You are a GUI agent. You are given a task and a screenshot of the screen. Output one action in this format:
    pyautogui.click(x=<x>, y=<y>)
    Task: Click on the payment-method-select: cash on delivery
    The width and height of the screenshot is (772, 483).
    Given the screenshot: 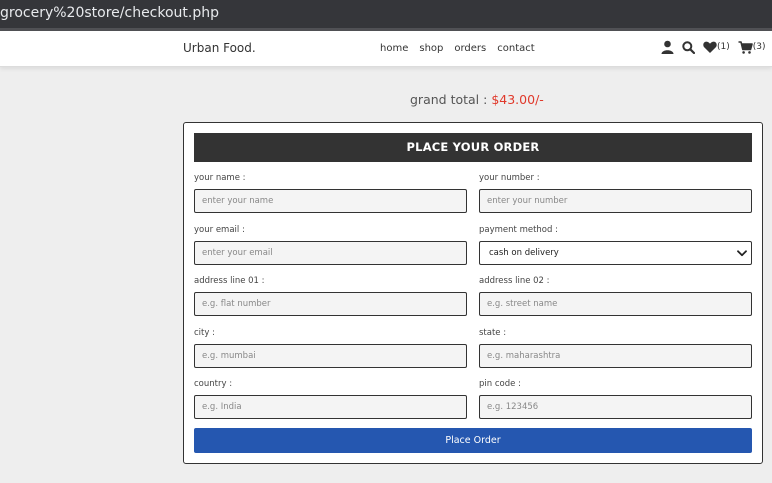 What is the action you would take?
    pyautogui.click(x=615, y=253)
    